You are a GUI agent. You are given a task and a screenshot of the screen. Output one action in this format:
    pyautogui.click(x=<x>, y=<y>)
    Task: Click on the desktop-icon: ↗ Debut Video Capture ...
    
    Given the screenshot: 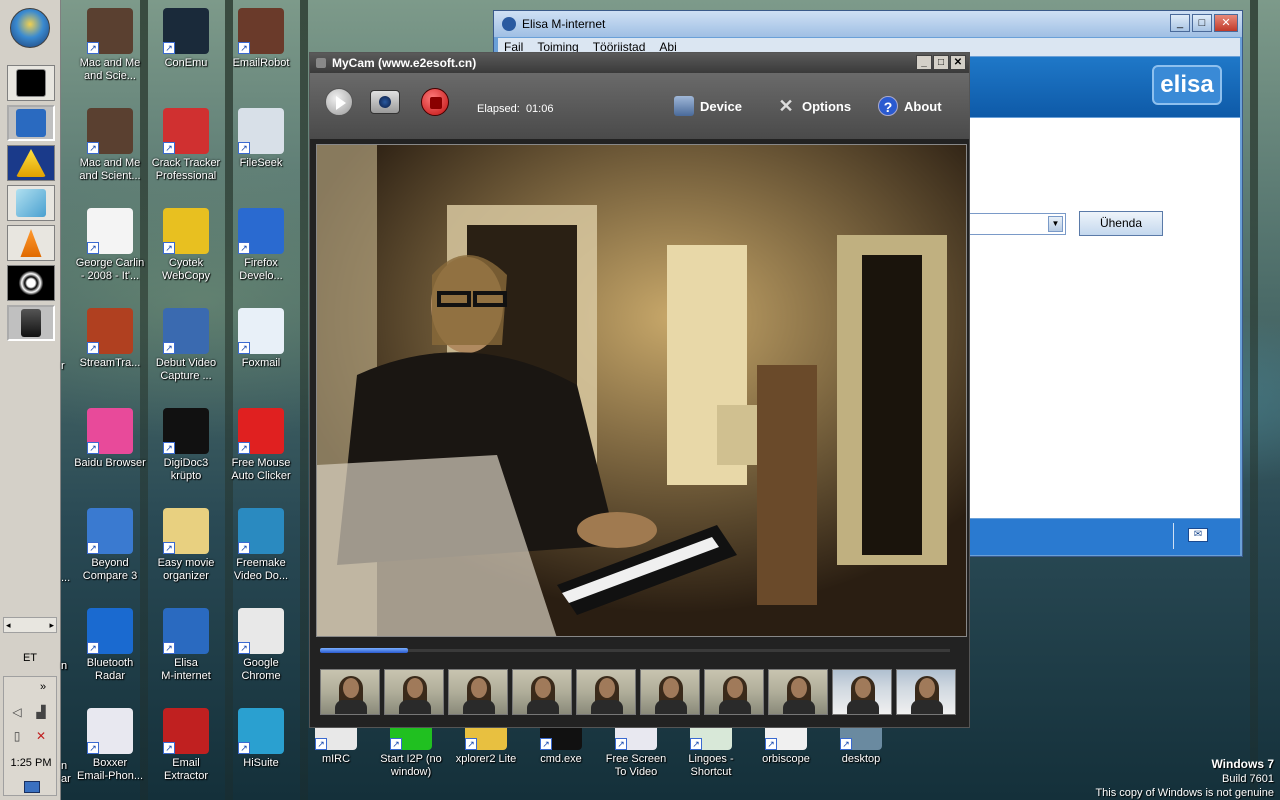 What is the action you would take?
    pyautogui.click(x=186, y=345)
    